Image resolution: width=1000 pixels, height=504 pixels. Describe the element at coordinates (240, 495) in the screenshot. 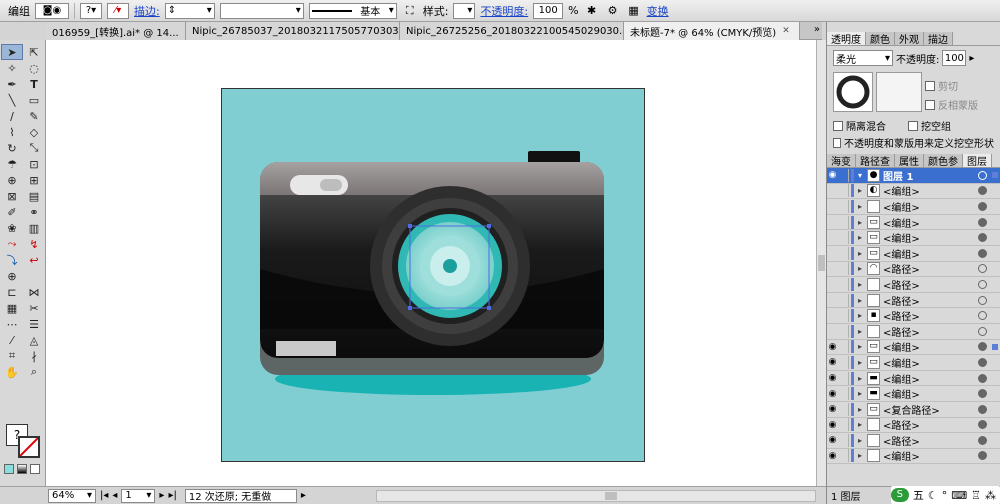

I see `status-info-box: 12 次还原; 无重做` at that location.